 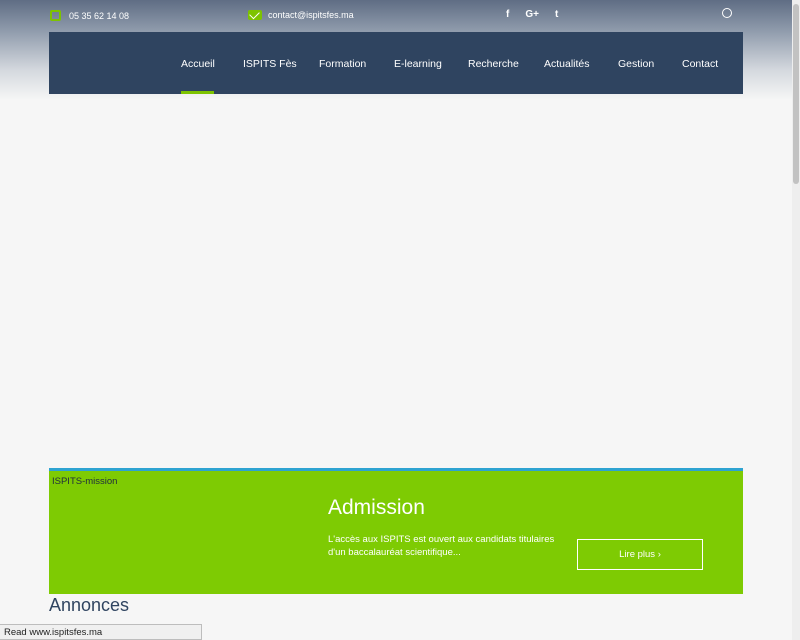 What do you see at coordinates (376, 507) in the screenshot?
I see `admission-title: Admission` at bounding box center [376, 507].